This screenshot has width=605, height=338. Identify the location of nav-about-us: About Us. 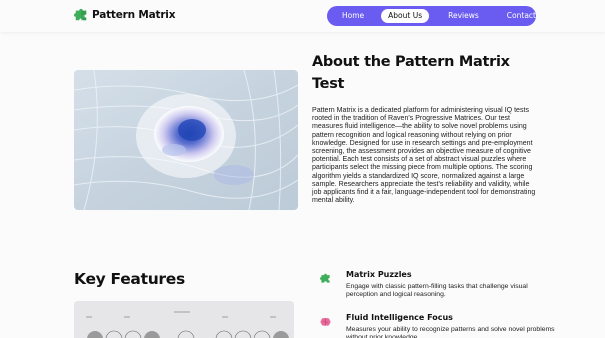
(405, 16).